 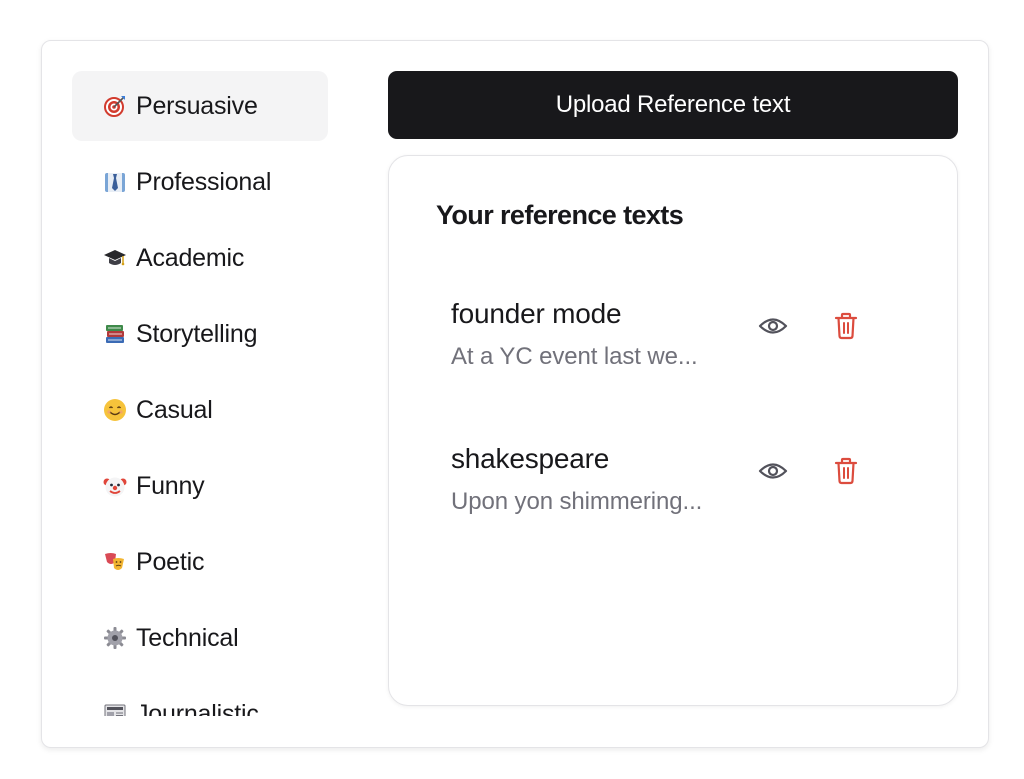 I want to click on sidebar-item-label: Storytelling, so click(x=197, y=333).